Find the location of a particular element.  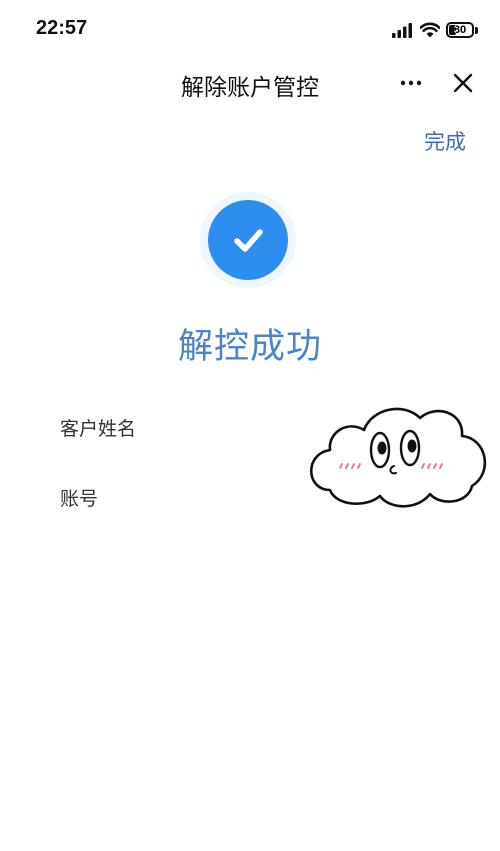

status-icons: 30 is located at coordinates (435, 30).